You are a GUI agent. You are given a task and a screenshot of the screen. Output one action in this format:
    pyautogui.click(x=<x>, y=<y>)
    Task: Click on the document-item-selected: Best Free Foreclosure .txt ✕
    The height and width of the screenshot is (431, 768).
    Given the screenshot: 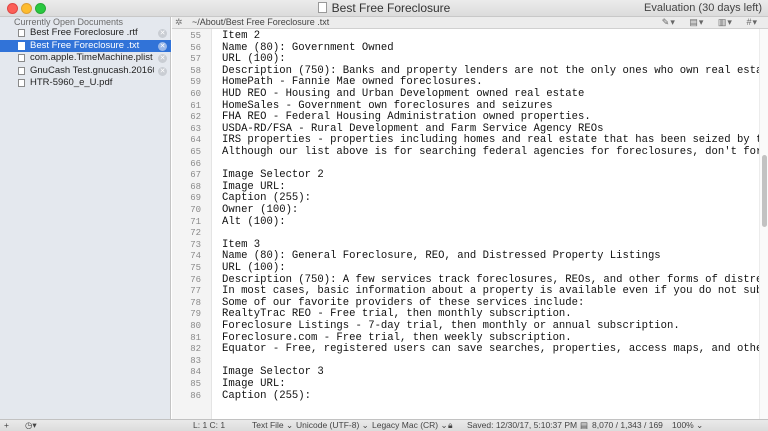 What is the action you would take?
    pyautogui.click(x=85, y=45)
    